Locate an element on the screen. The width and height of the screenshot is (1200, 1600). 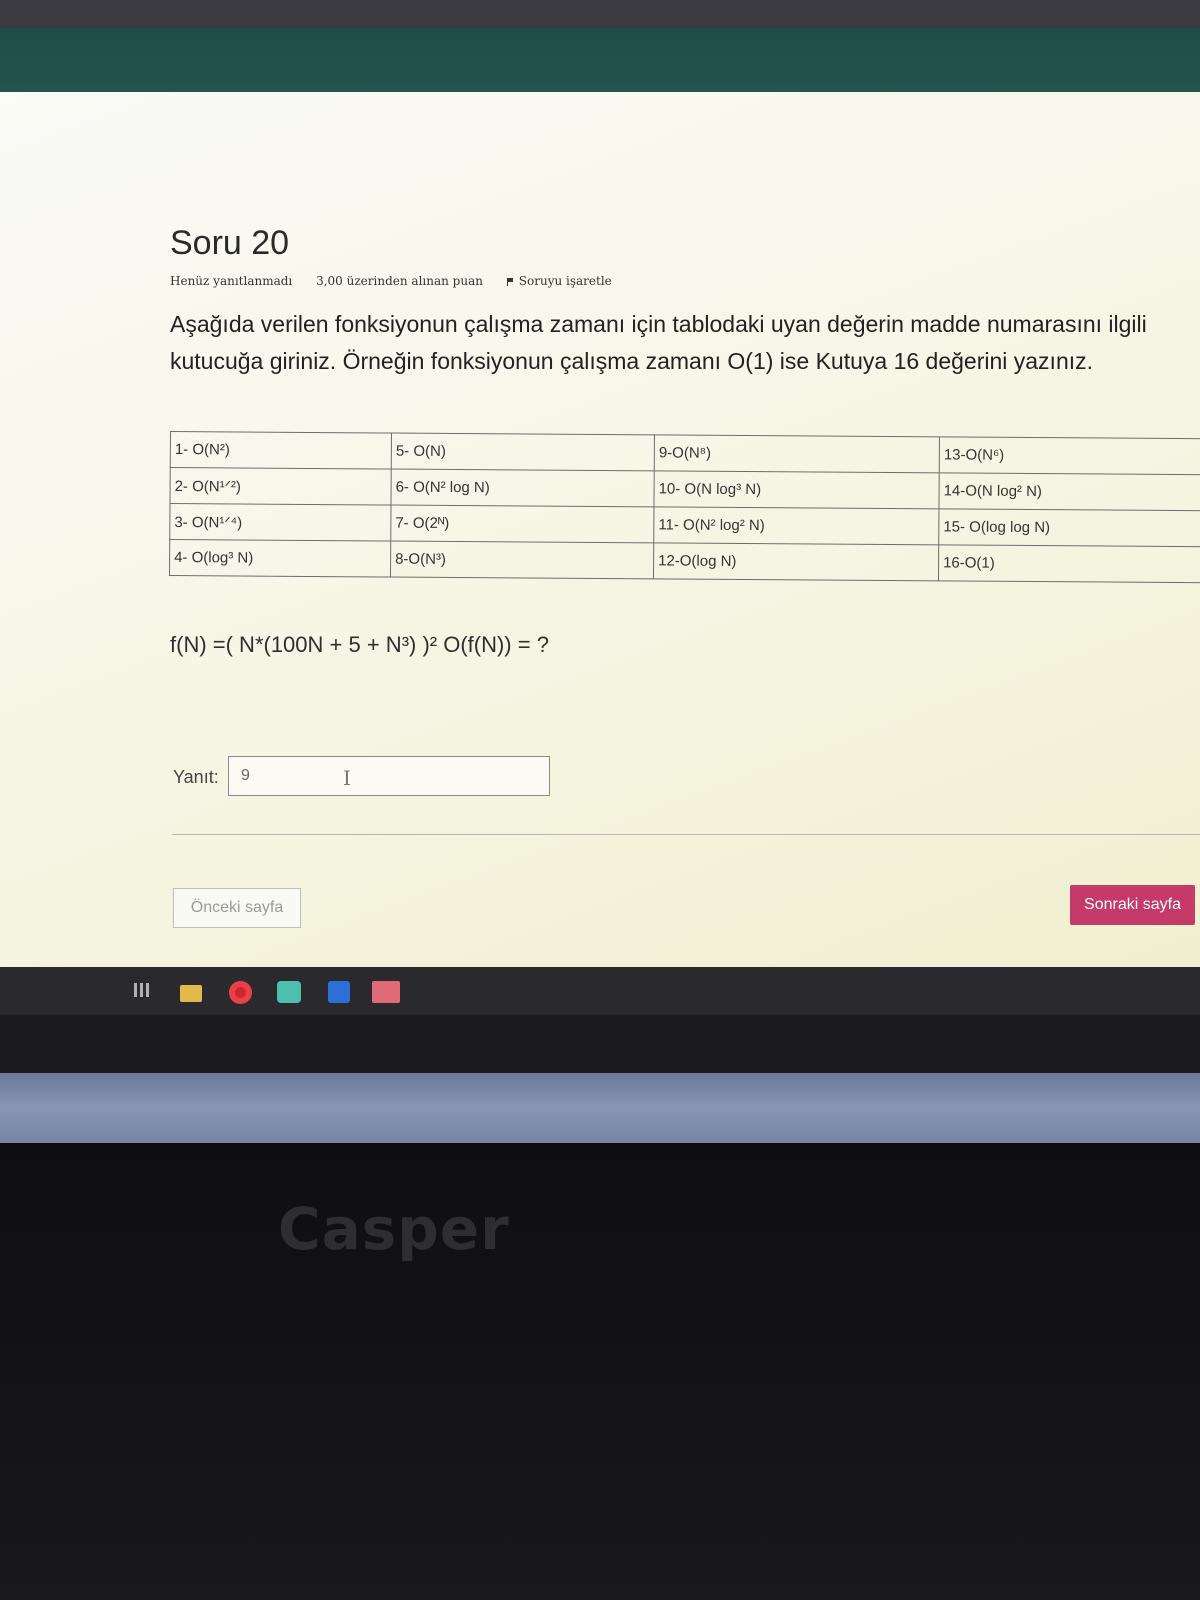
flag-icon is located at coordinates (510, 282).